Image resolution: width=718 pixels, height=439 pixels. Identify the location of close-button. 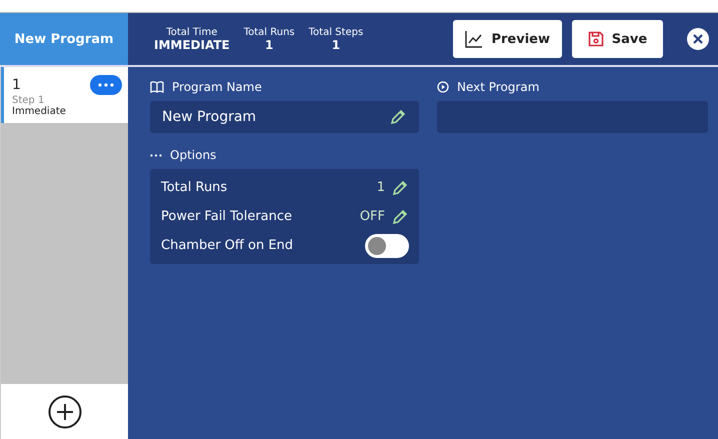
(698, 39).